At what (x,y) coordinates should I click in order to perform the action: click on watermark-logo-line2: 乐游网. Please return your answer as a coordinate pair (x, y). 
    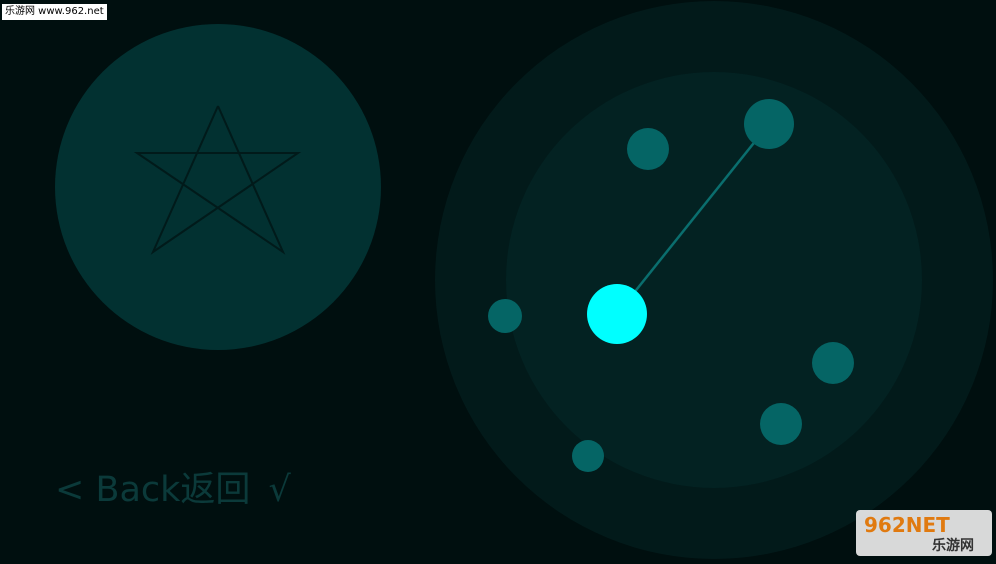
    Looking at the image, I should click on (953, 545).